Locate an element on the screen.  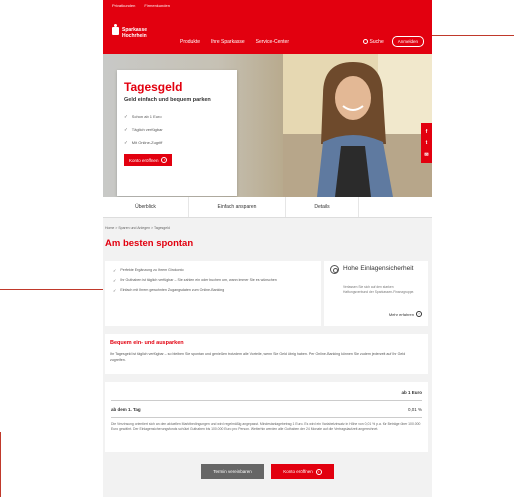
annotation-line-left is located at coordinates (51, 289).